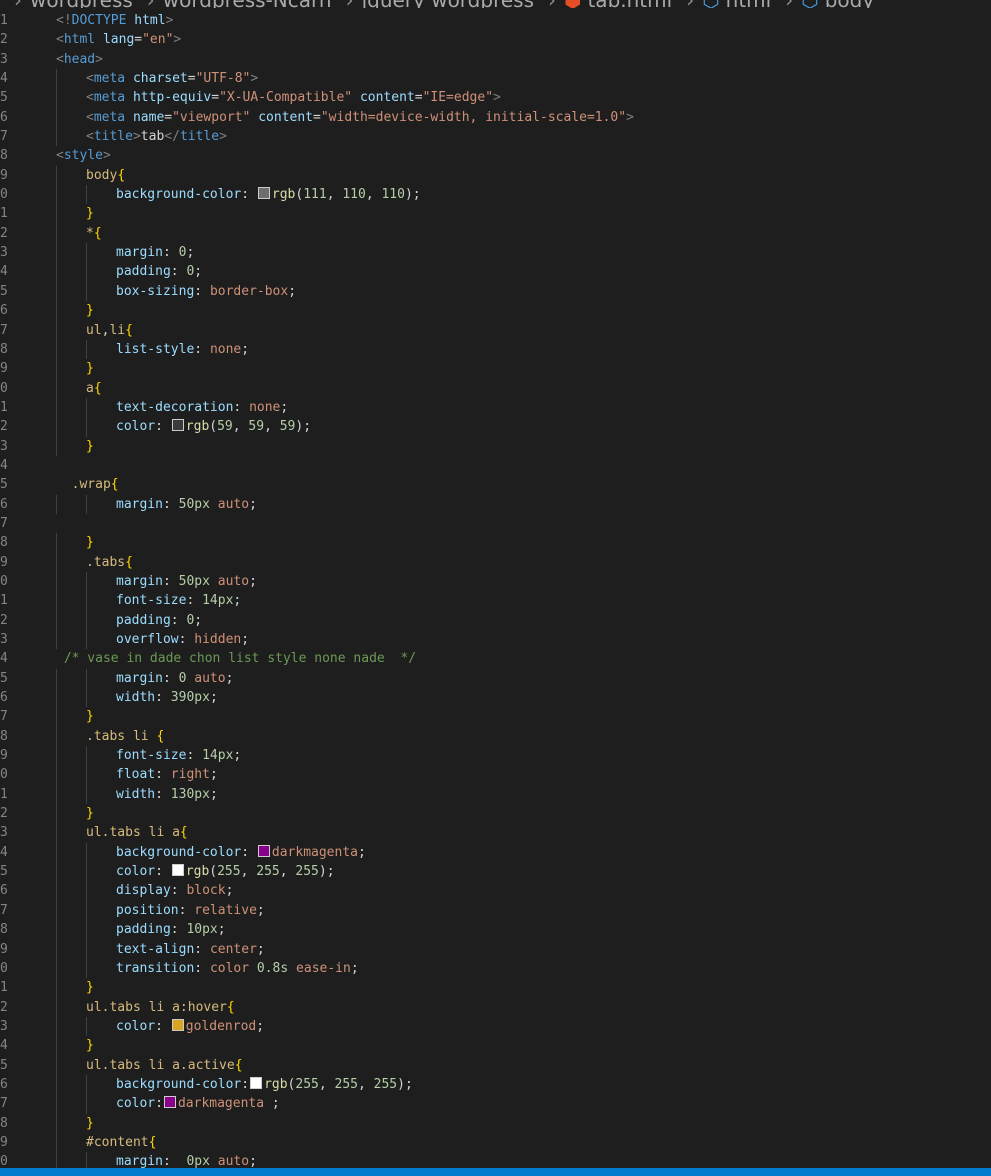  What do you see at coordinates (495, 852) in the screenshot?
I see `code-line: 4 background-color: darkmagenta;` at bounding box center [495, 852].